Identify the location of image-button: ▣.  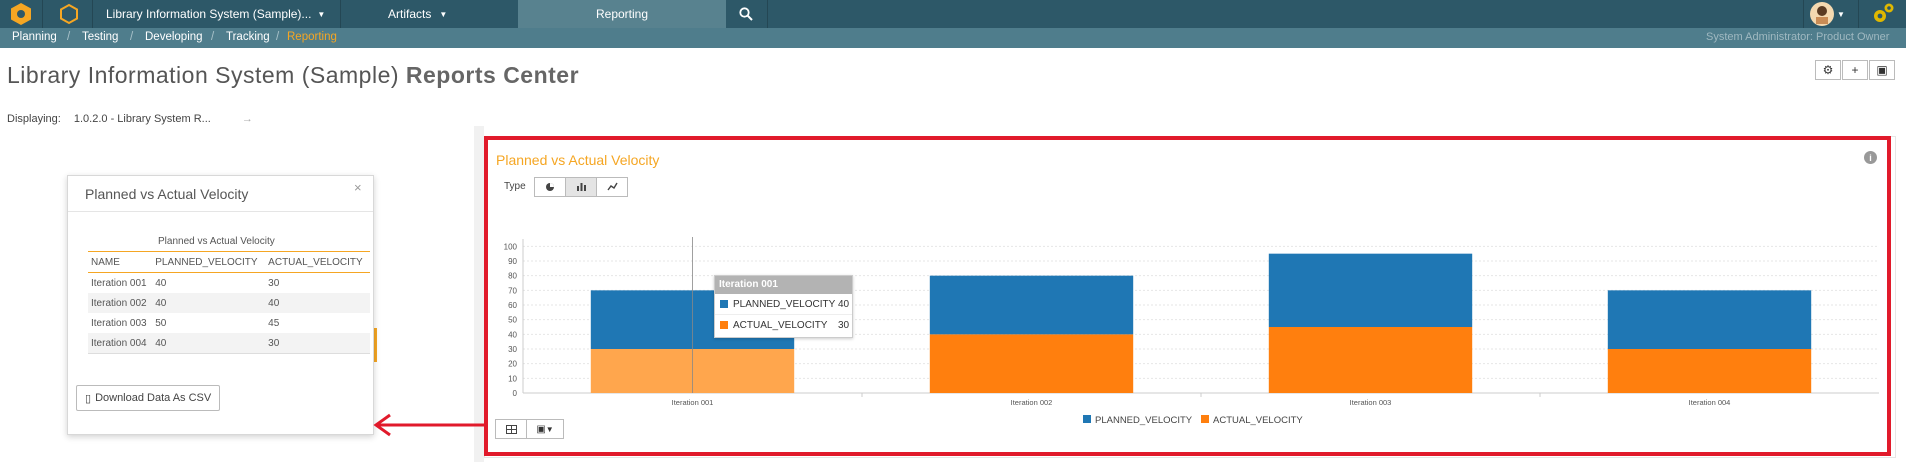
(1882, 70).